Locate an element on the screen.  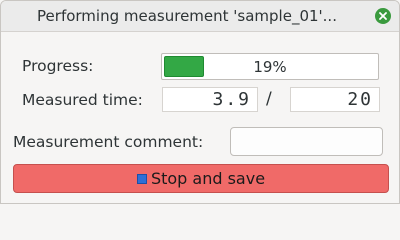
stop-and-save-button: Stop and save is located at coordinates (201, 178).